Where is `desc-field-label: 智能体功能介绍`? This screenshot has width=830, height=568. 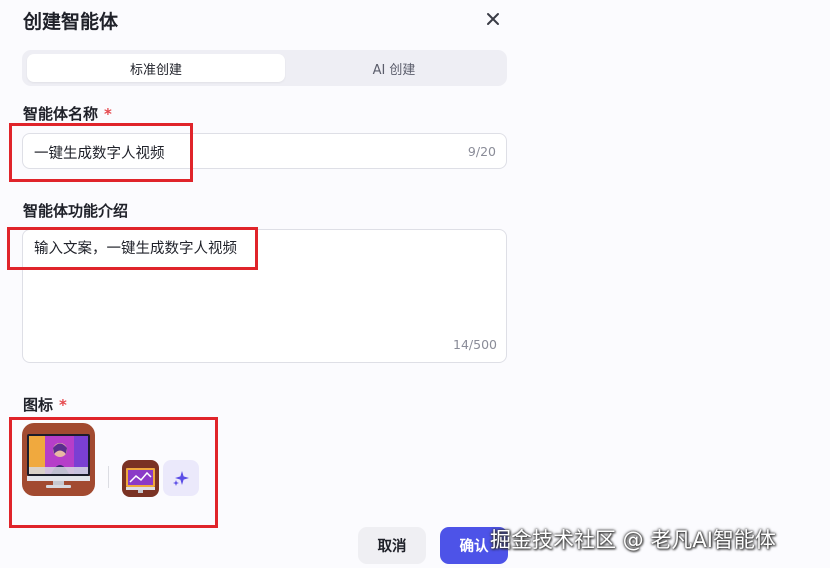
desc-field-label: 智能体功能介绍 is located at coordinates (76, 211).